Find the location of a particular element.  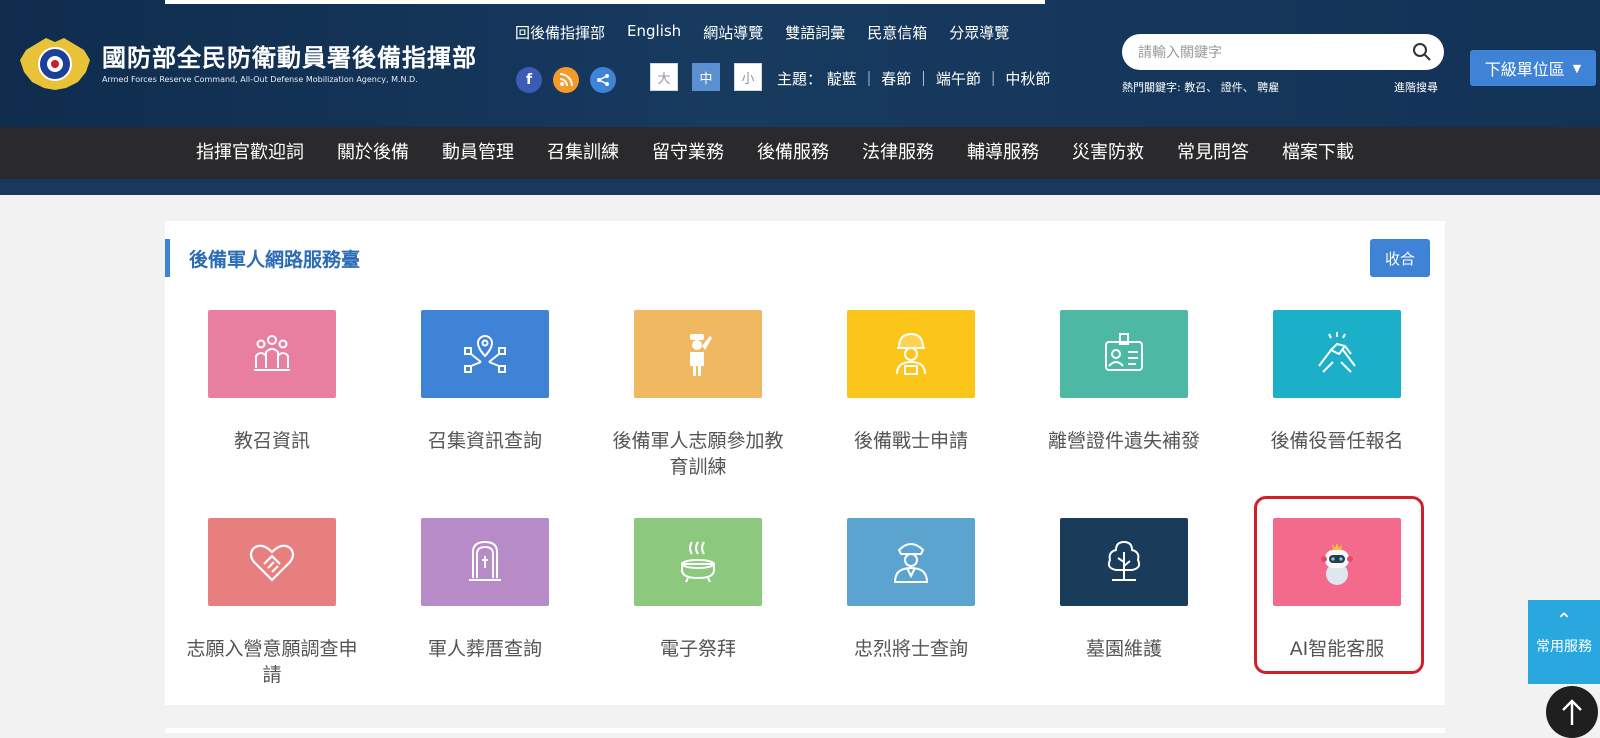

search-icon is located at coordinates (1422, 52).